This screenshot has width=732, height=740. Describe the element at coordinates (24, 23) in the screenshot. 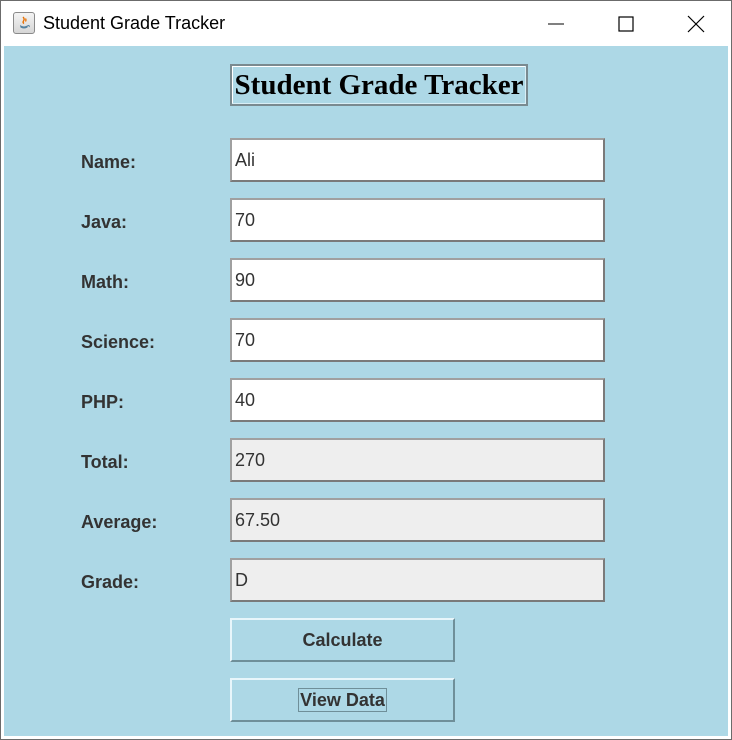

I see `java-icon` at that location.